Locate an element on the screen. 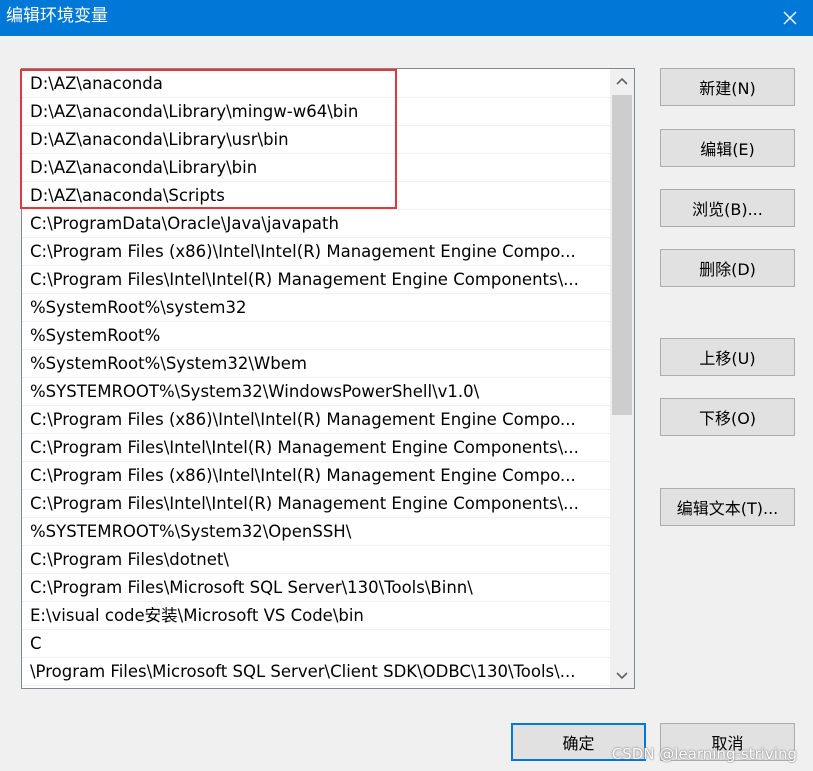  close-button is located at coordinates (790, 18).